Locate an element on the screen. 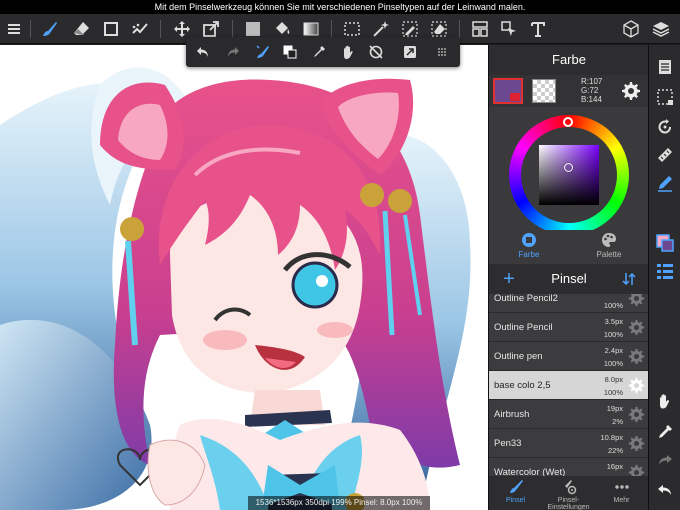  shape-tool-icon is located at coordinates (111, 29).